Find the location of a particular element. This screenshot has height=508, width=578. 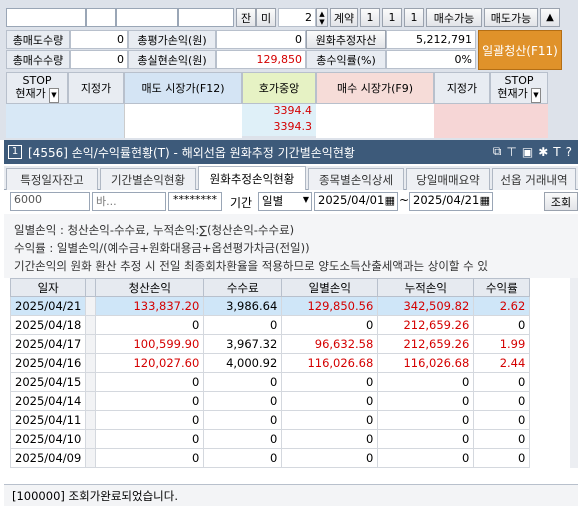

cell-liquidation-pl: 0 is located at coordinates (150, 382).